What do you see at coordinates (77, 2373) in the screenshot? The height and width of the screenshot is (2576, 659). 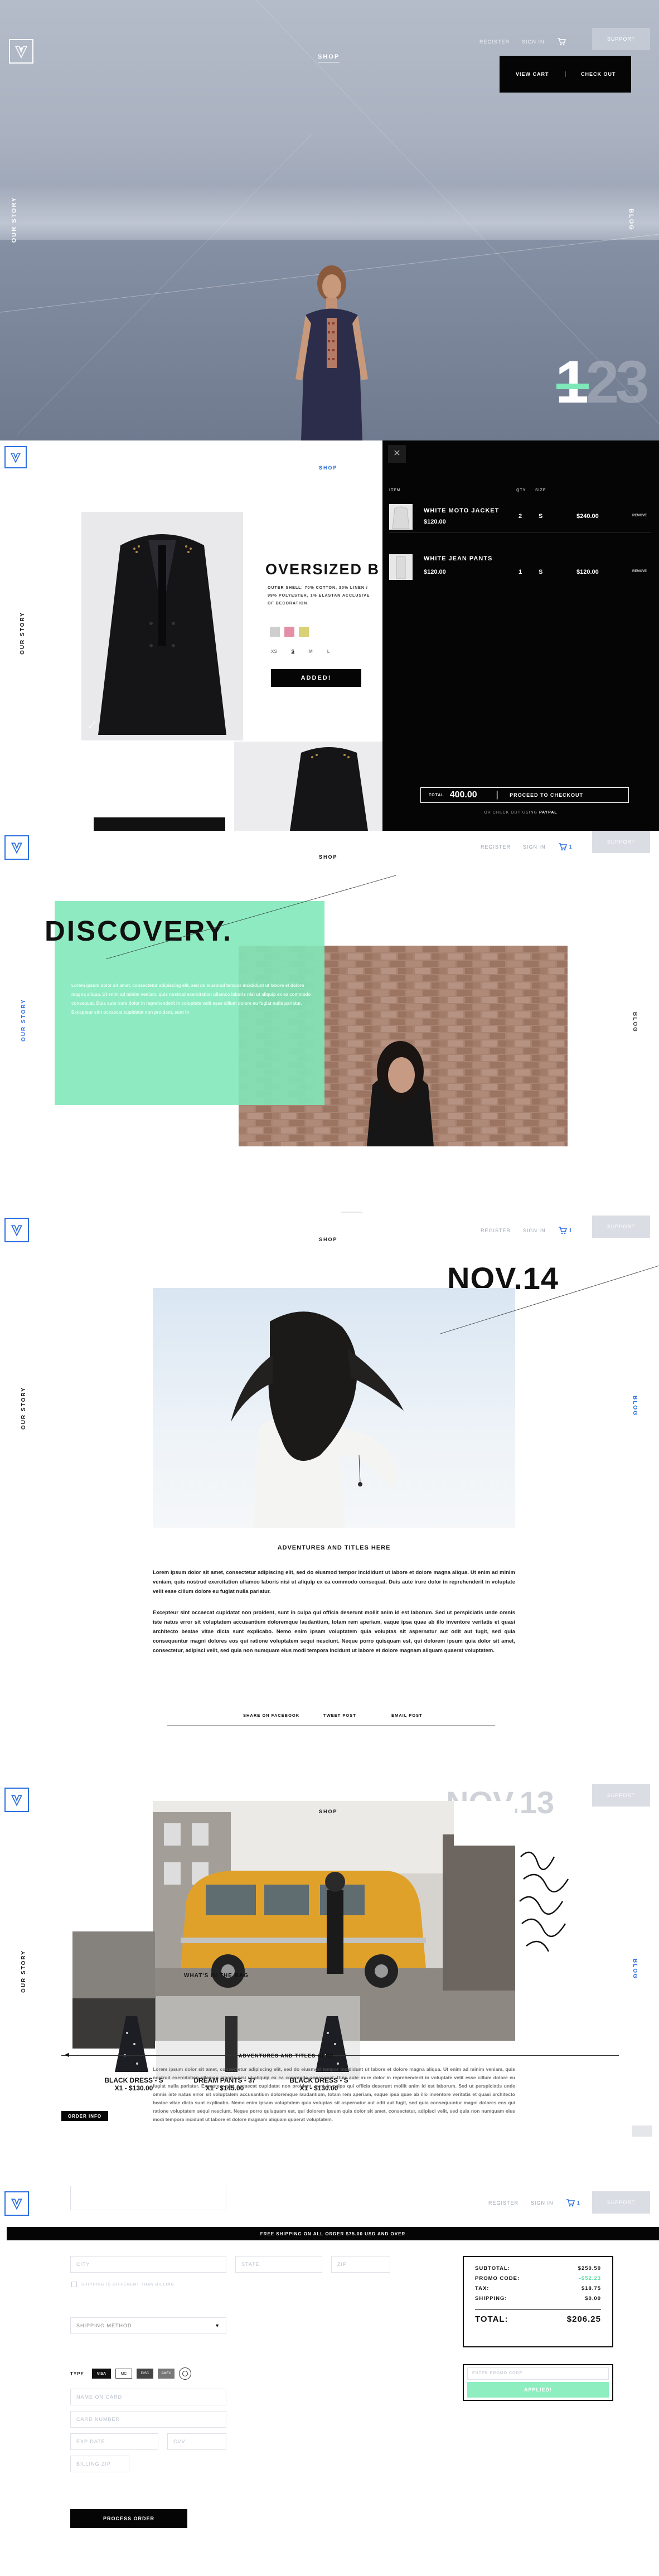 I see `type-label: TYPE` at bounding box center [77, 2373].